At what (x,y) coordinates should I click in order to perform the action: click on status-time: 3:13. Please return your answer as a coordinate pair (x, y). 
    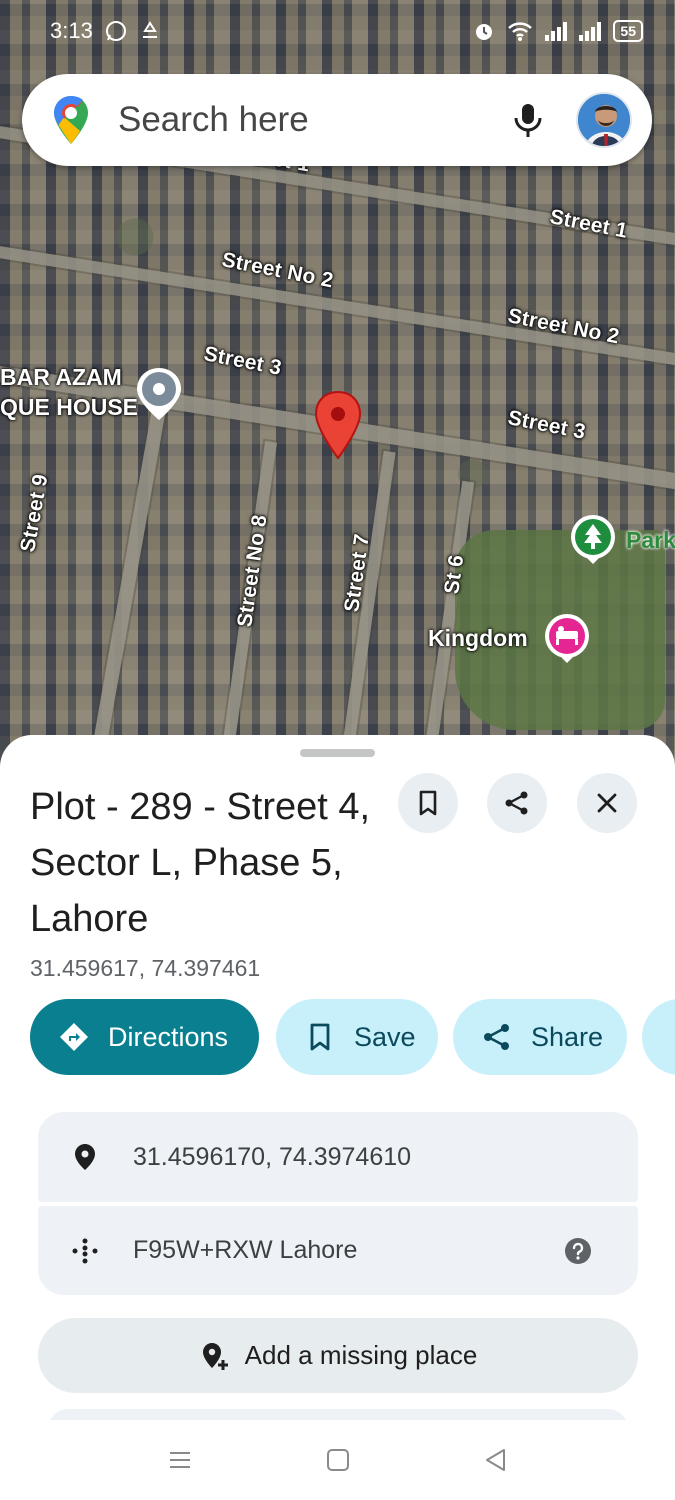
    Looking at the image, I should click on (71, 30).